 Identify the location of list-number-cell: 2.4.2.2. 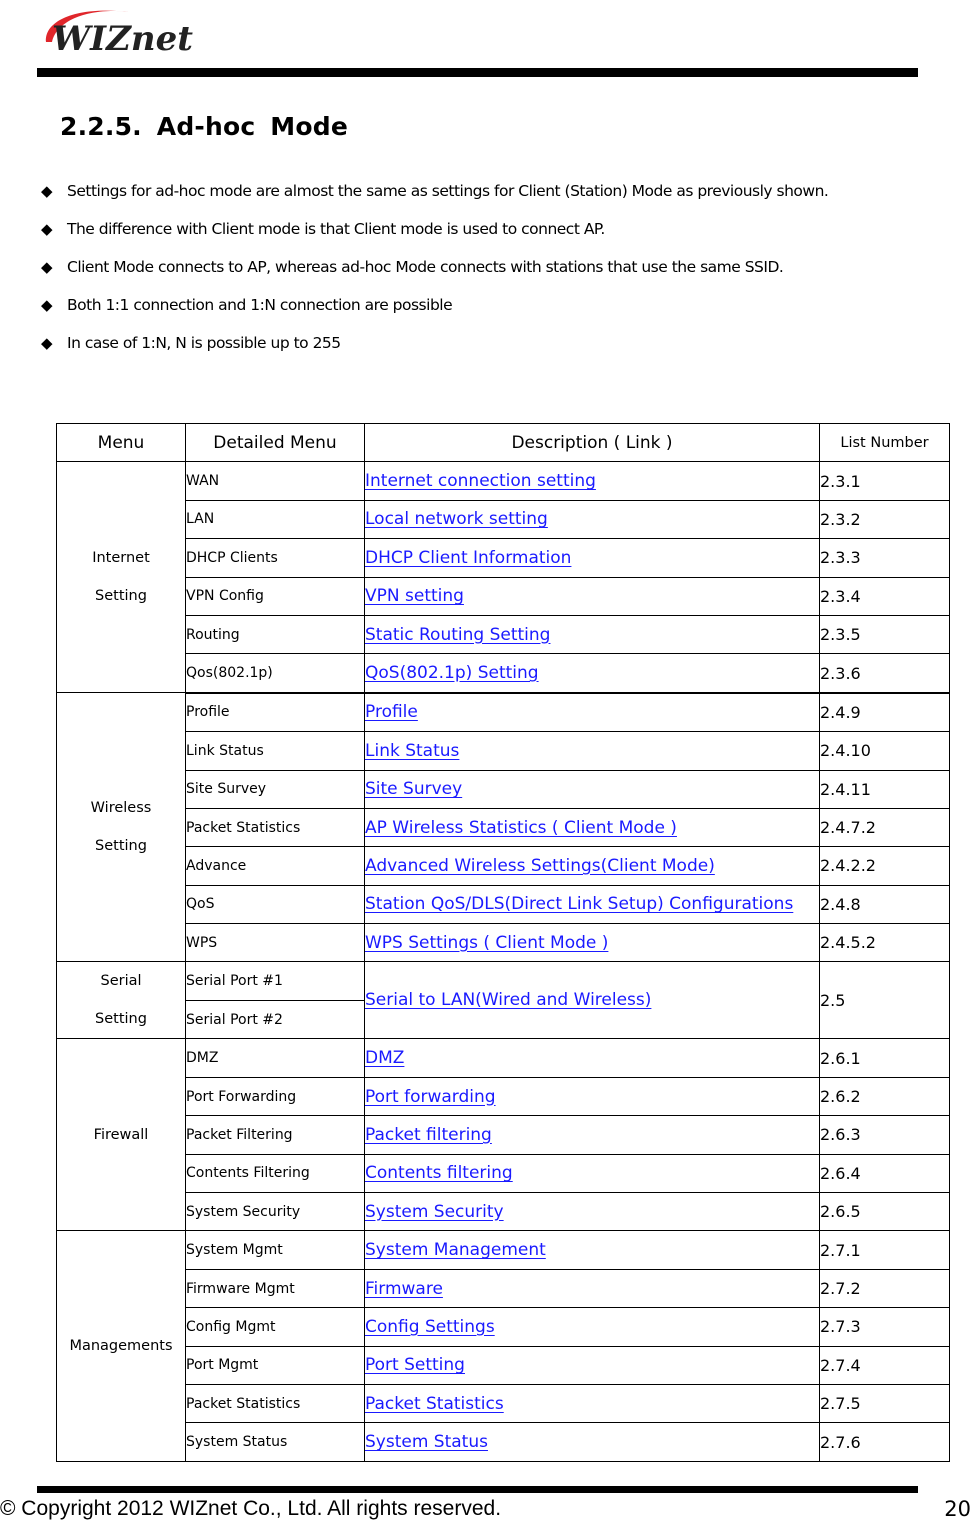
(884, 866).